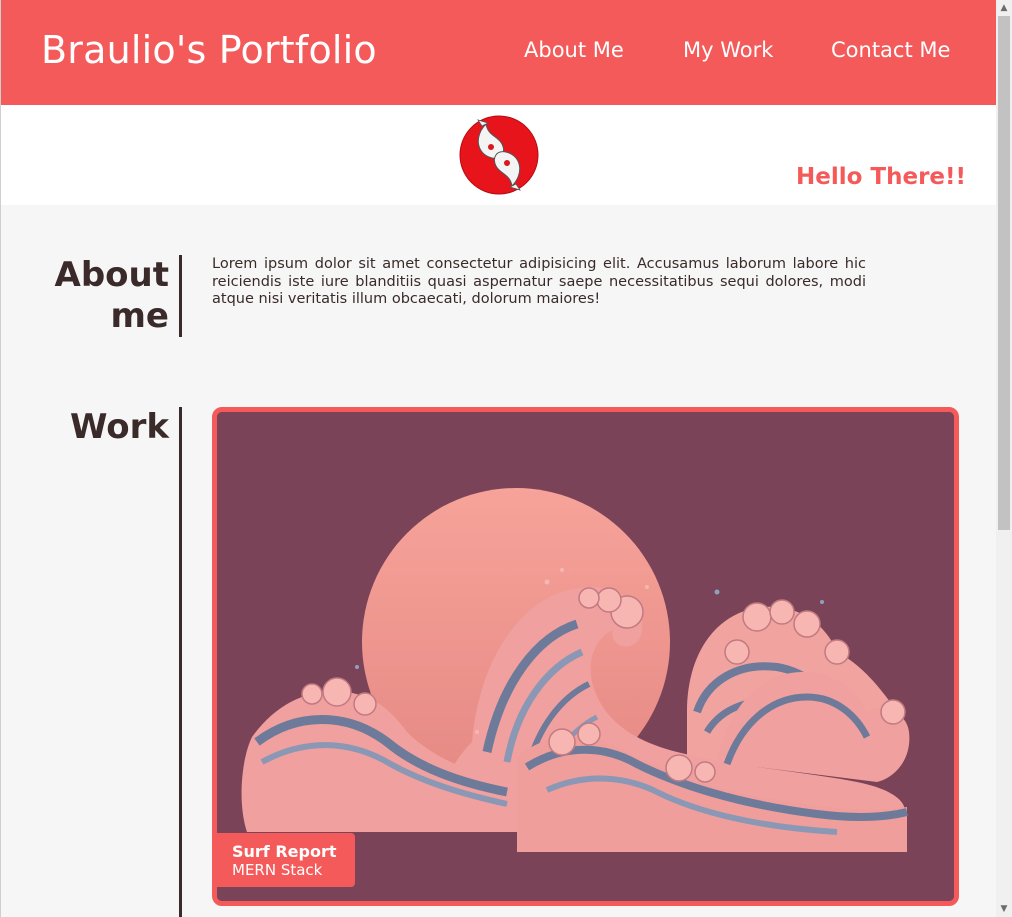 Image resolution: width=1012 pixels, height=917 pixels. Describe the element at coordinates (111, 295) in the screenshot. I see `about-section-title: About me` at that location.